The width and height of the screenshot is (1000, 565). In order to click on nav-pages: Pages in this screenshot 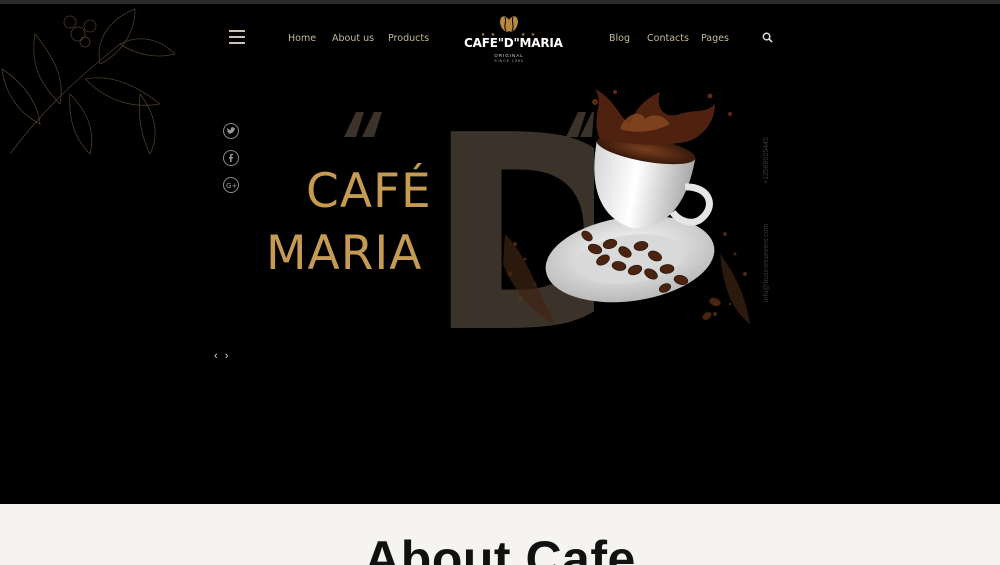, I will do `click(715, 38)`.